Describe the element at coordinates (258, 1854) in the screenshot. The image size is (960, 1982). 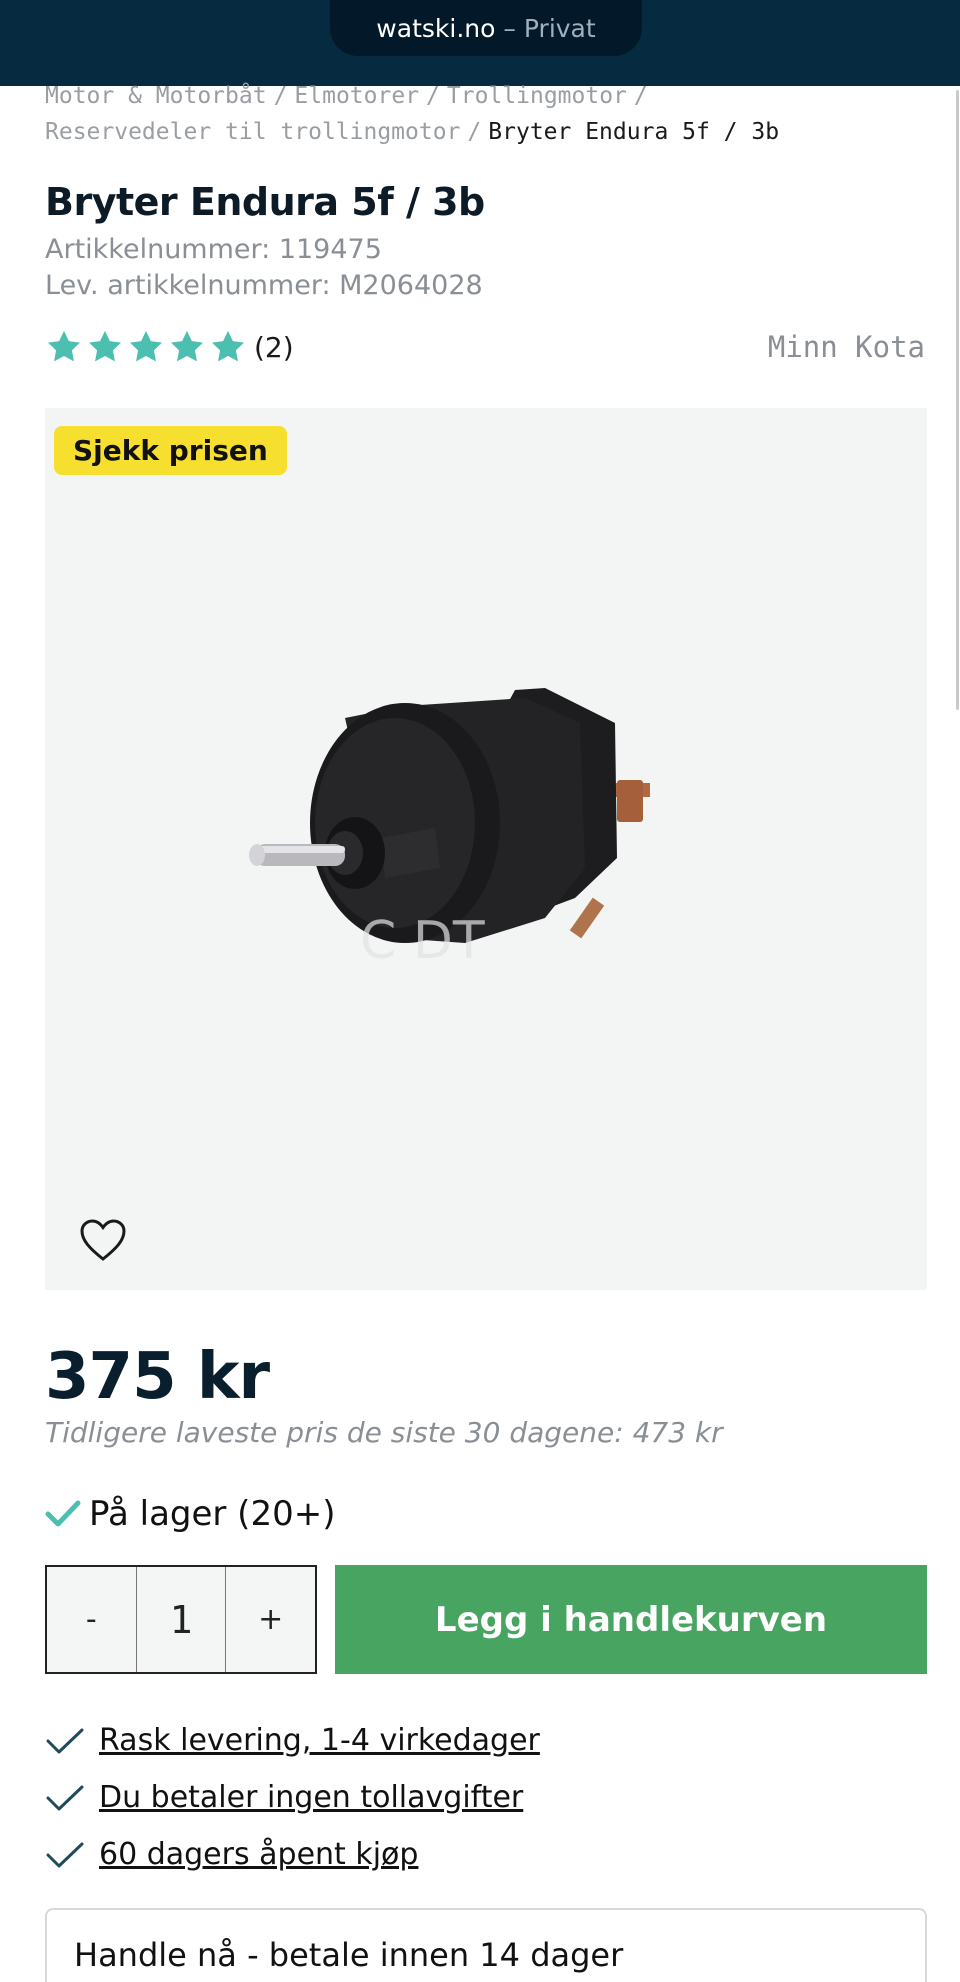
I see `benefit-link-return: 60 dagers åpent kjøp` at that location.